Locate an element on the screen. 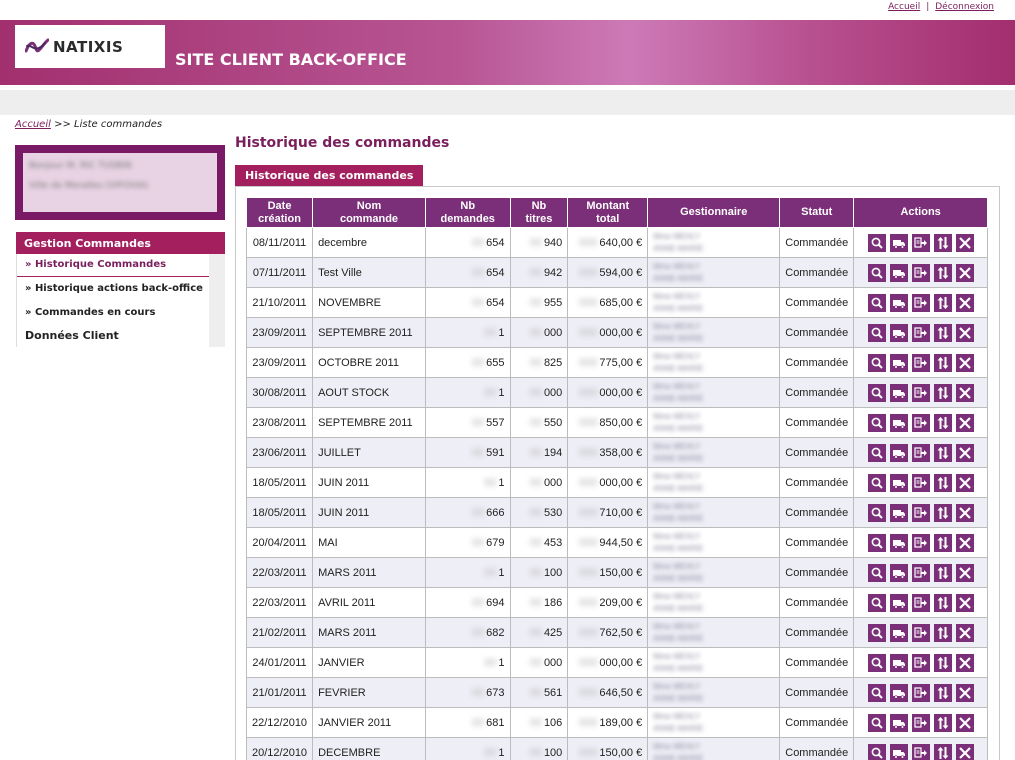  col-header-titles: Nb titres is located at coordinates (539, 212).